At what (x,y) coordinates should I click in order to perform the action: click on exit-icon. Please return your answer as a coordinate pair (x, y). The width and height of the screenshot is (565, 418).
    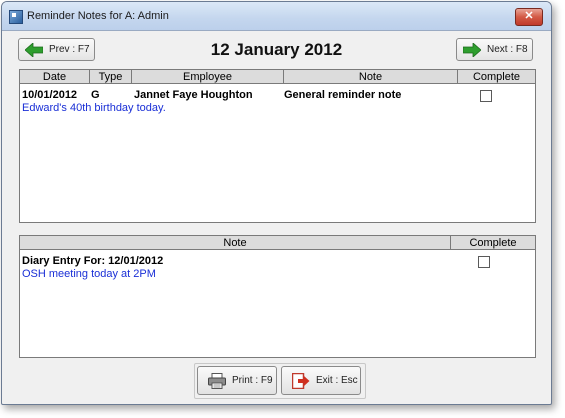
    Looking at the image, I should click on (301, 380).